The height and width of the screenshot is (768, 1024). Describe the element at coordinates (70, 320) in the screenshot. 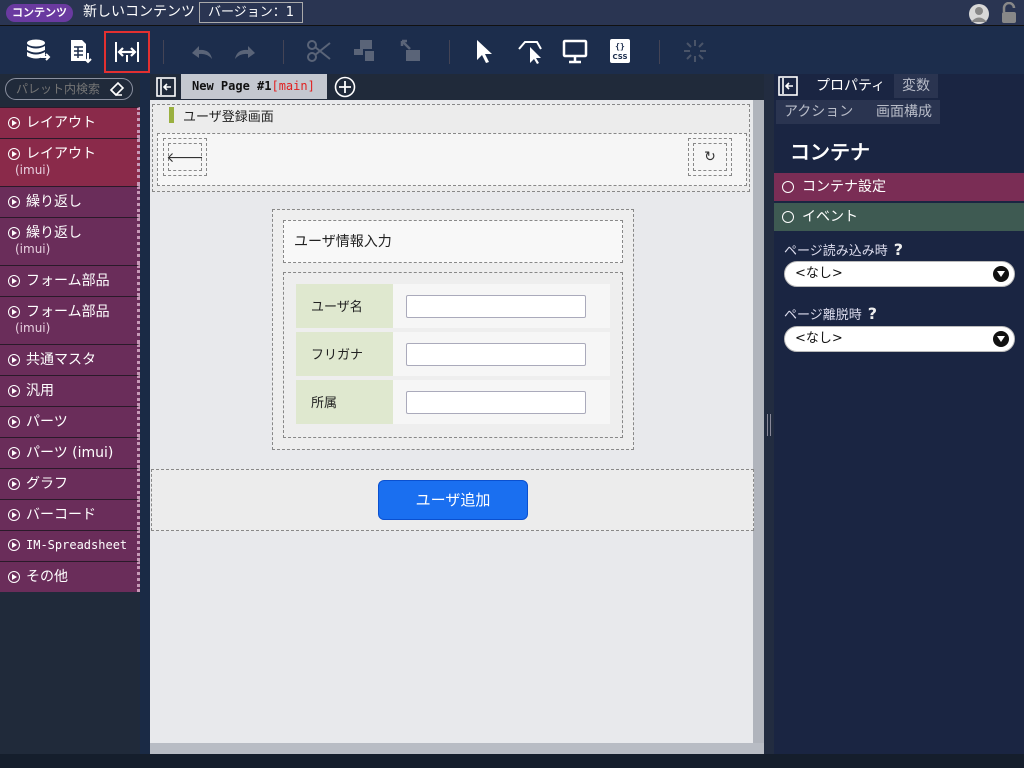

I see `palette-item-form-parts-imui: フォーム部品 (imui)` at that location.